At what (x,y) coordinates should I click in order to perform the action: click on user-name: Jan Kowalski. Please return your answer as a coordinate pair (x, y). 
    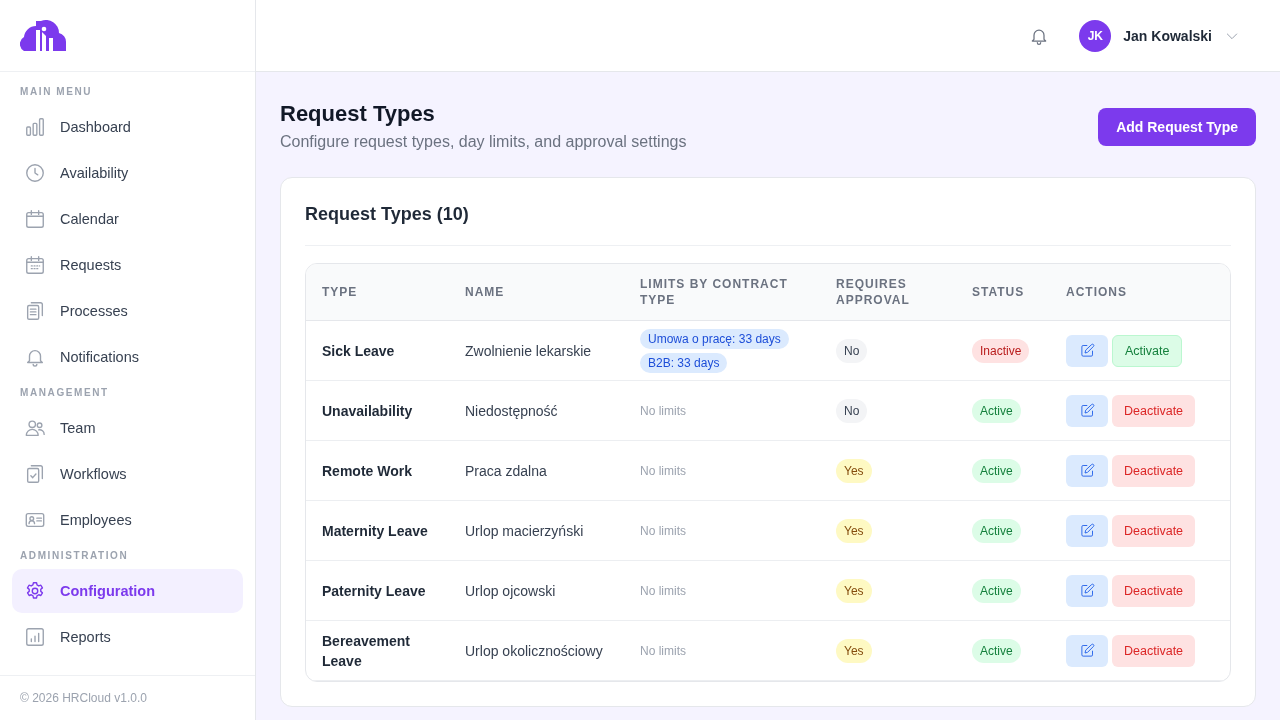
    Looking at the image, I should click on (1167, 35).